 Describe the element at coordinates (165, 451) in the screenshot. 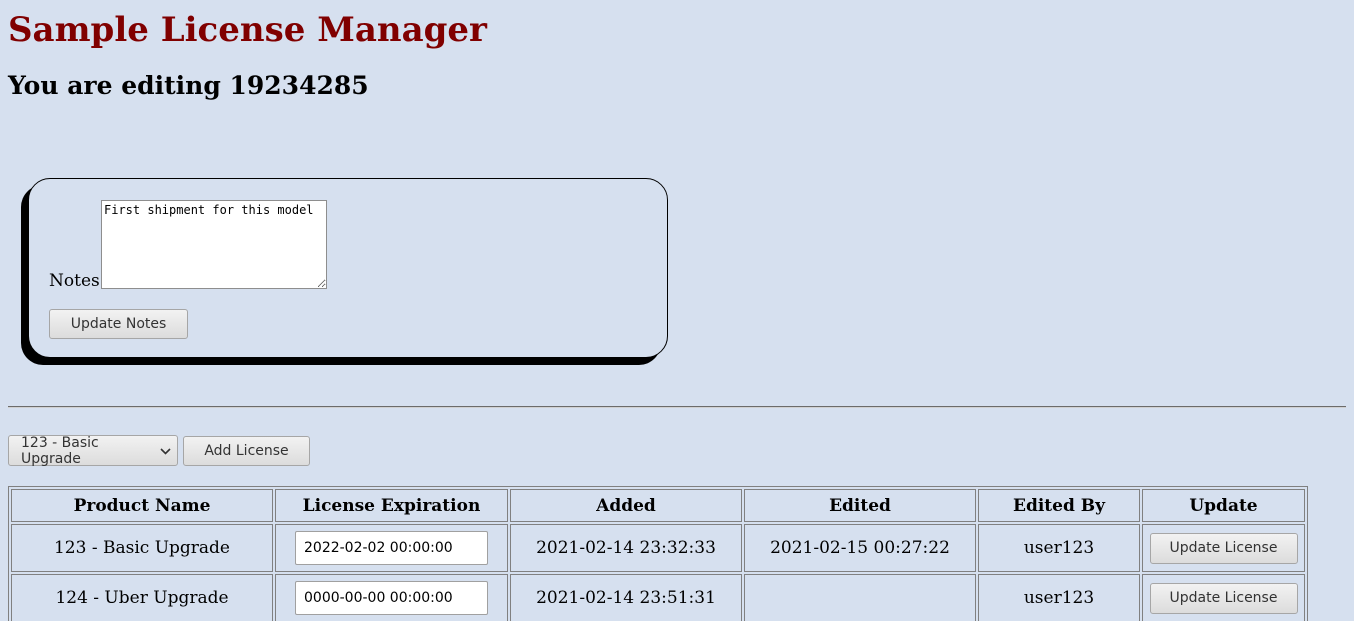

I see `chevron-down-icon` at that location.